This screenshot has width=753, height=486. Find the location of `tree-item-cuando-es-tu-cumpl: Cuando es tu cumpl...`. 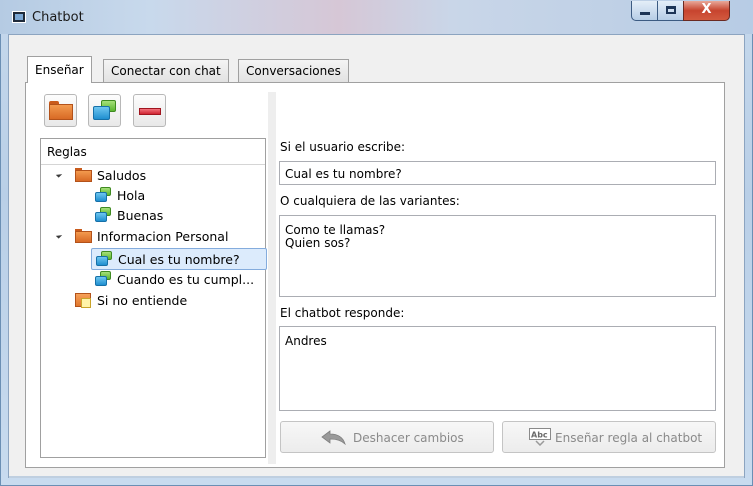

tree-item-cuando-es-tu-cumpl: Cuando es tu cumpl... is located at coordinates (179, 280).